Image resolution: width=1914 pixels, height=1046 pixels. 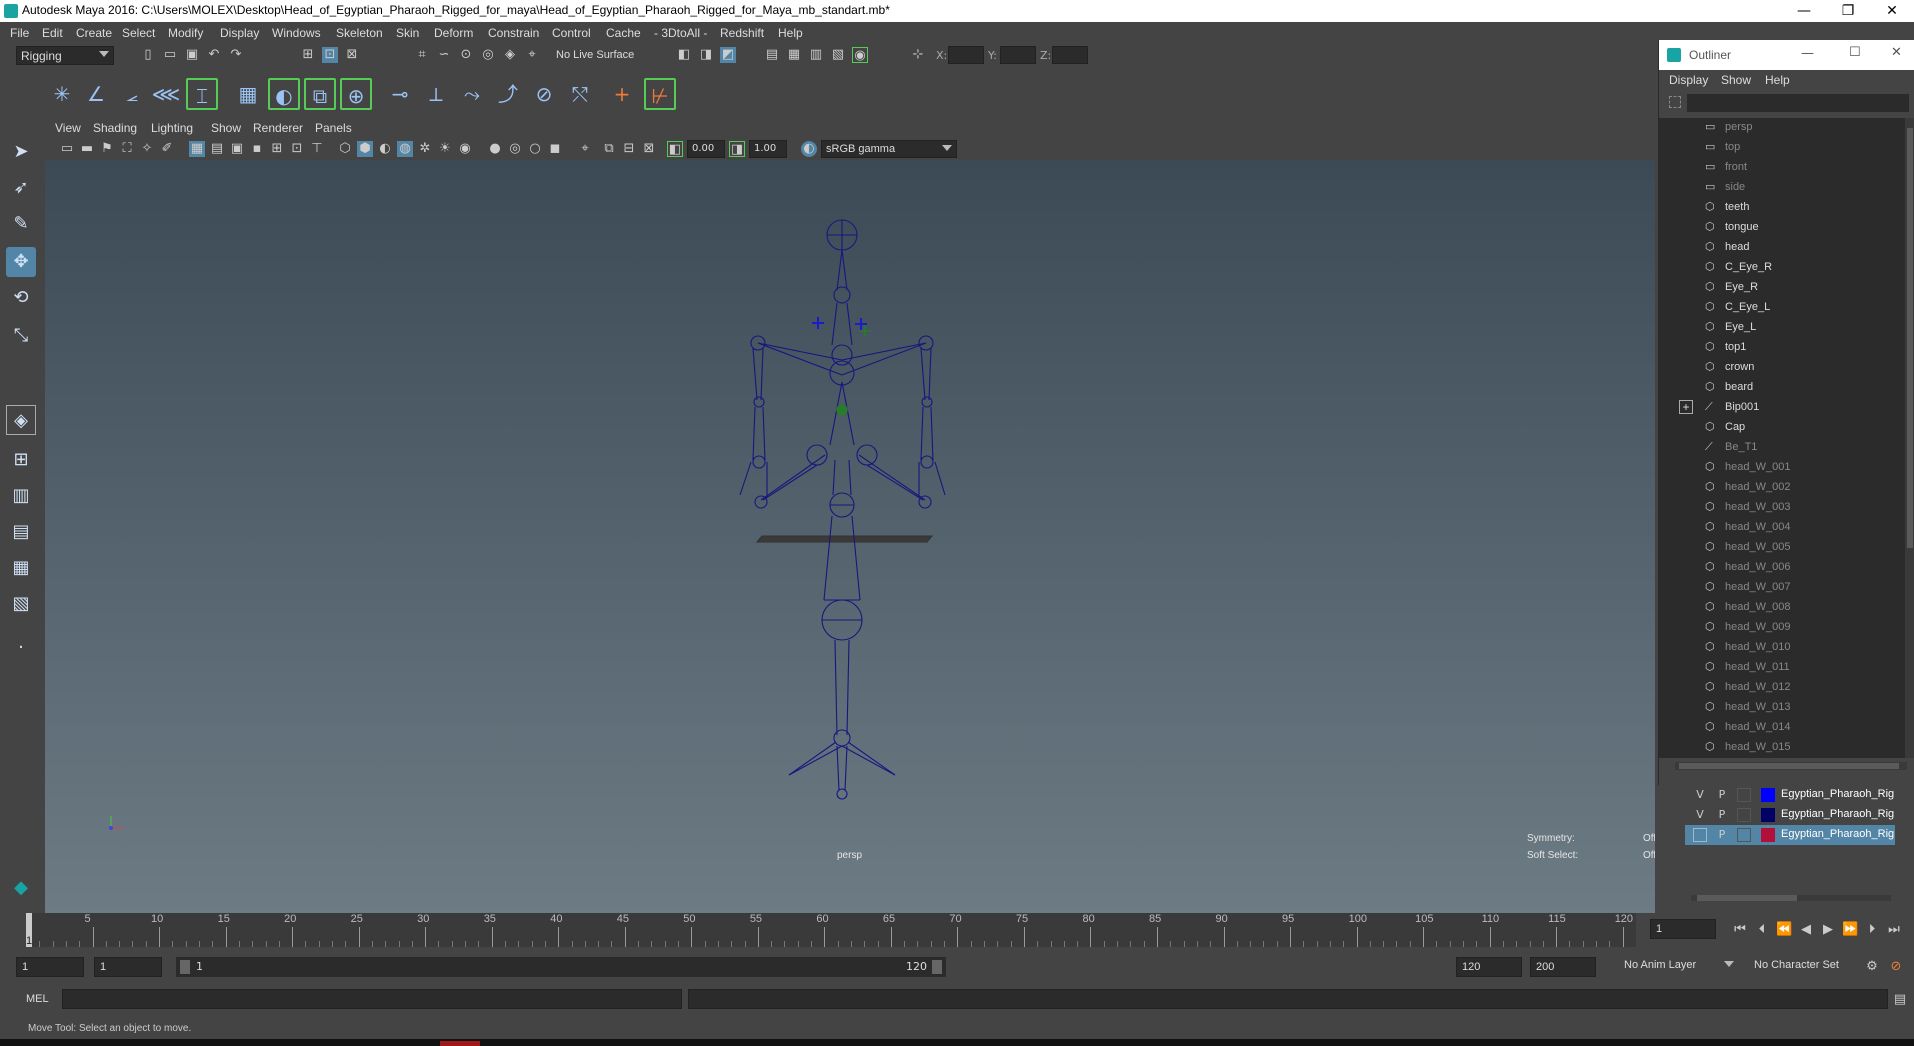 I want to click on render-view-icon: ▤, so click(x=772, y=55).